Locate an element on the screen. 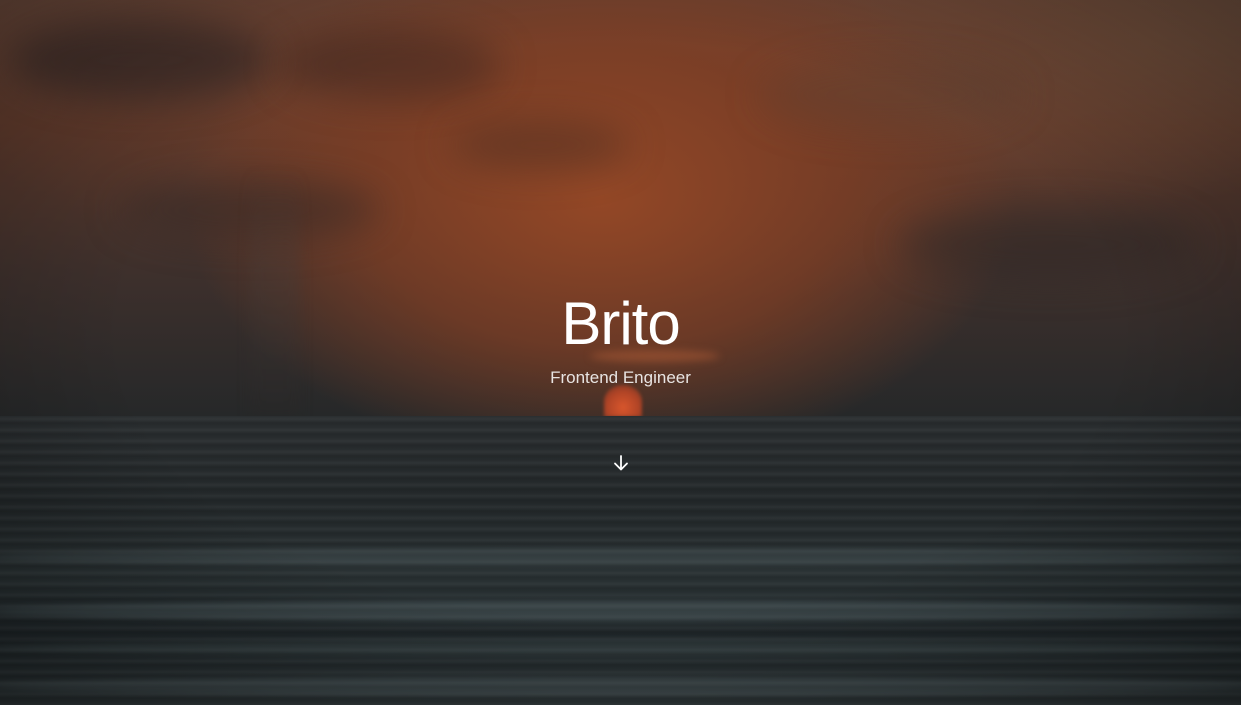  arrow-down-icon is located at coordinates (621, 463).